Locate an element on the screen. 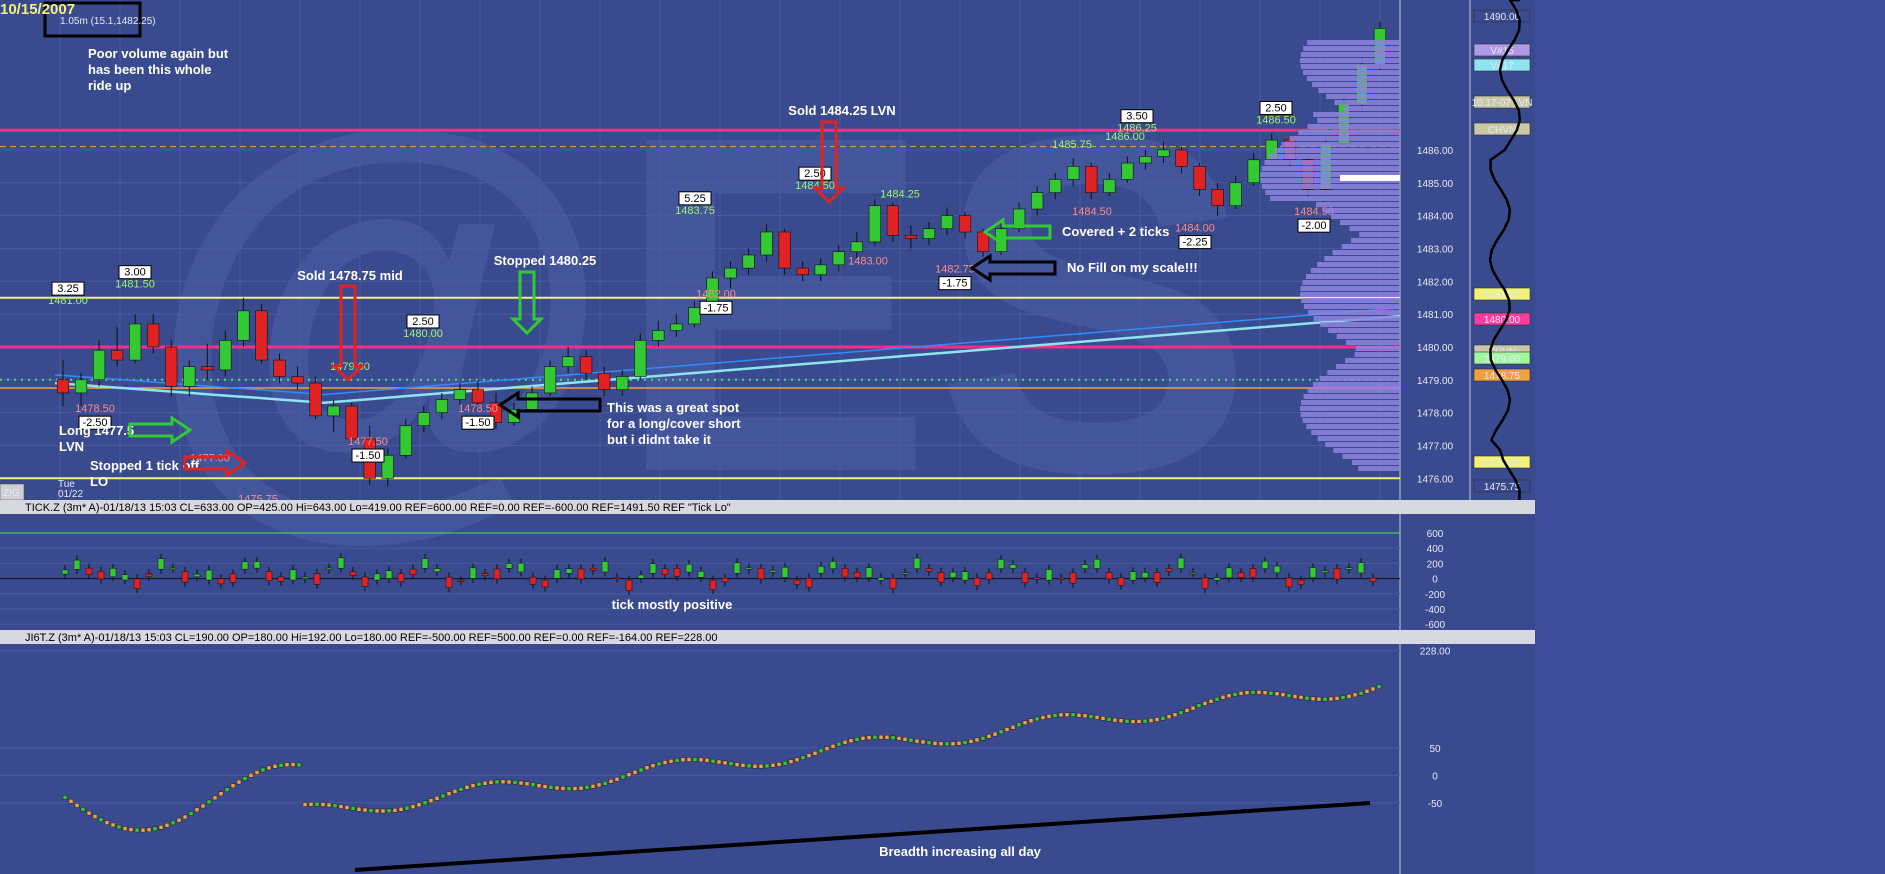 This screenshot has height=874, width=1885. swing-price-label: 1484.00 is located at coordinates (1195, 229).